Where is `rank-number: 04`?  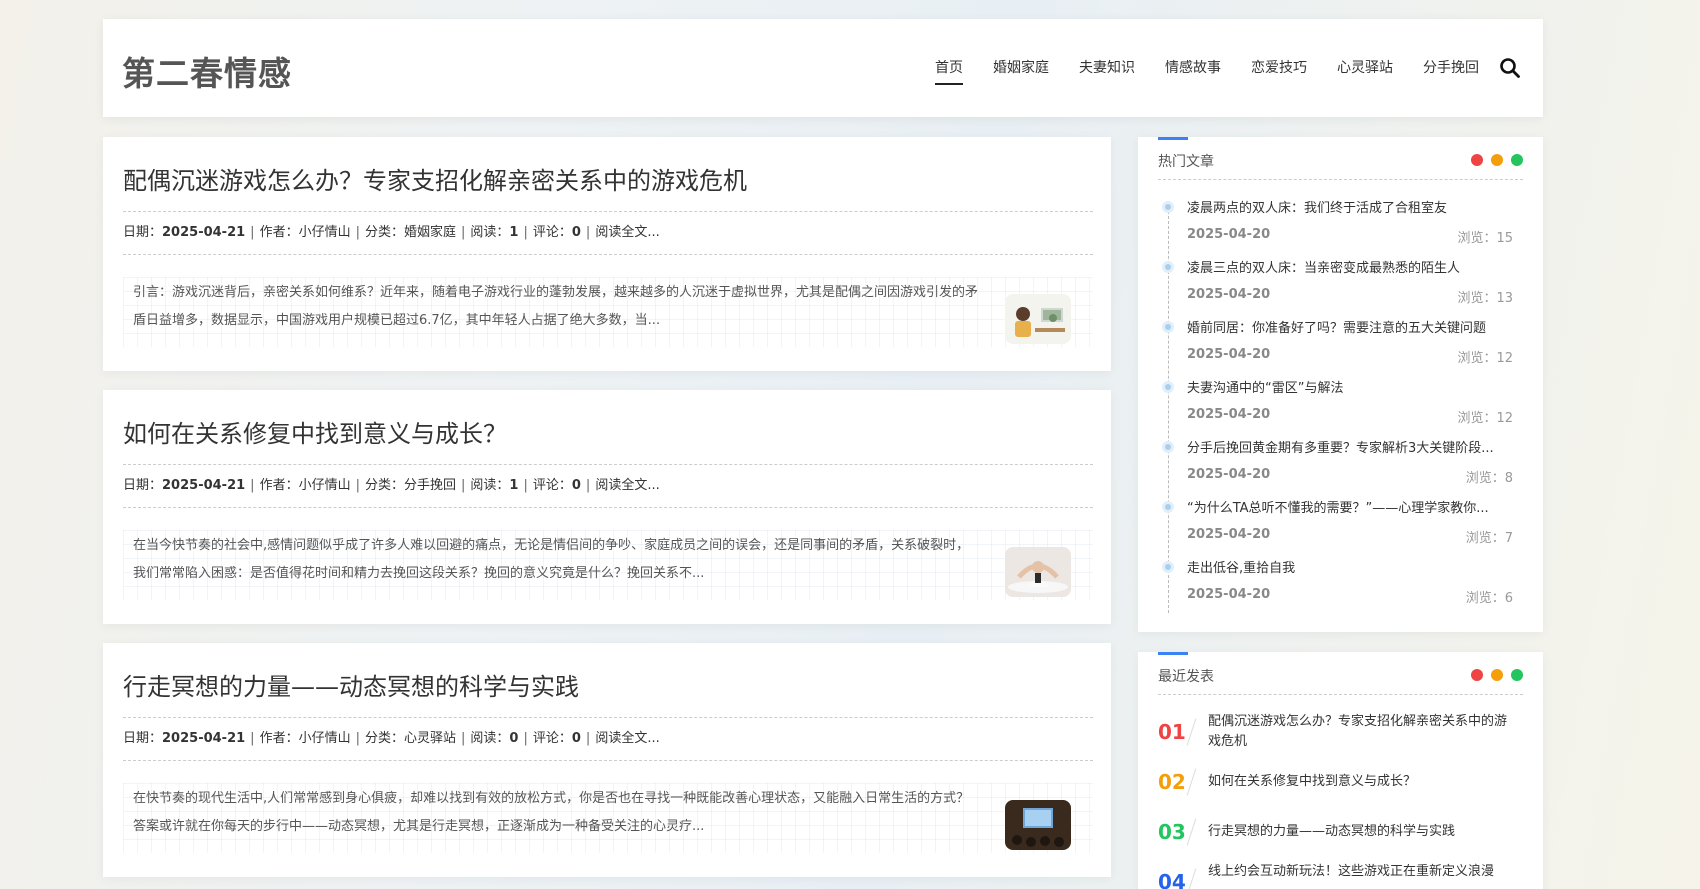 rank-number: 04 is located at coordinates (1172, 879).